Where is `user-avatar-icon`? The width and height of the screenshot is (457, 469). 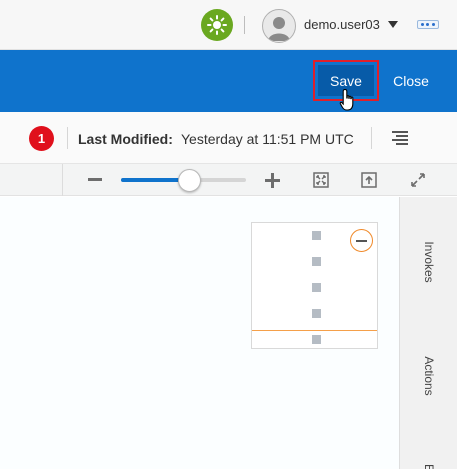
user-avatar-icon is located at coordinates (279, 26).